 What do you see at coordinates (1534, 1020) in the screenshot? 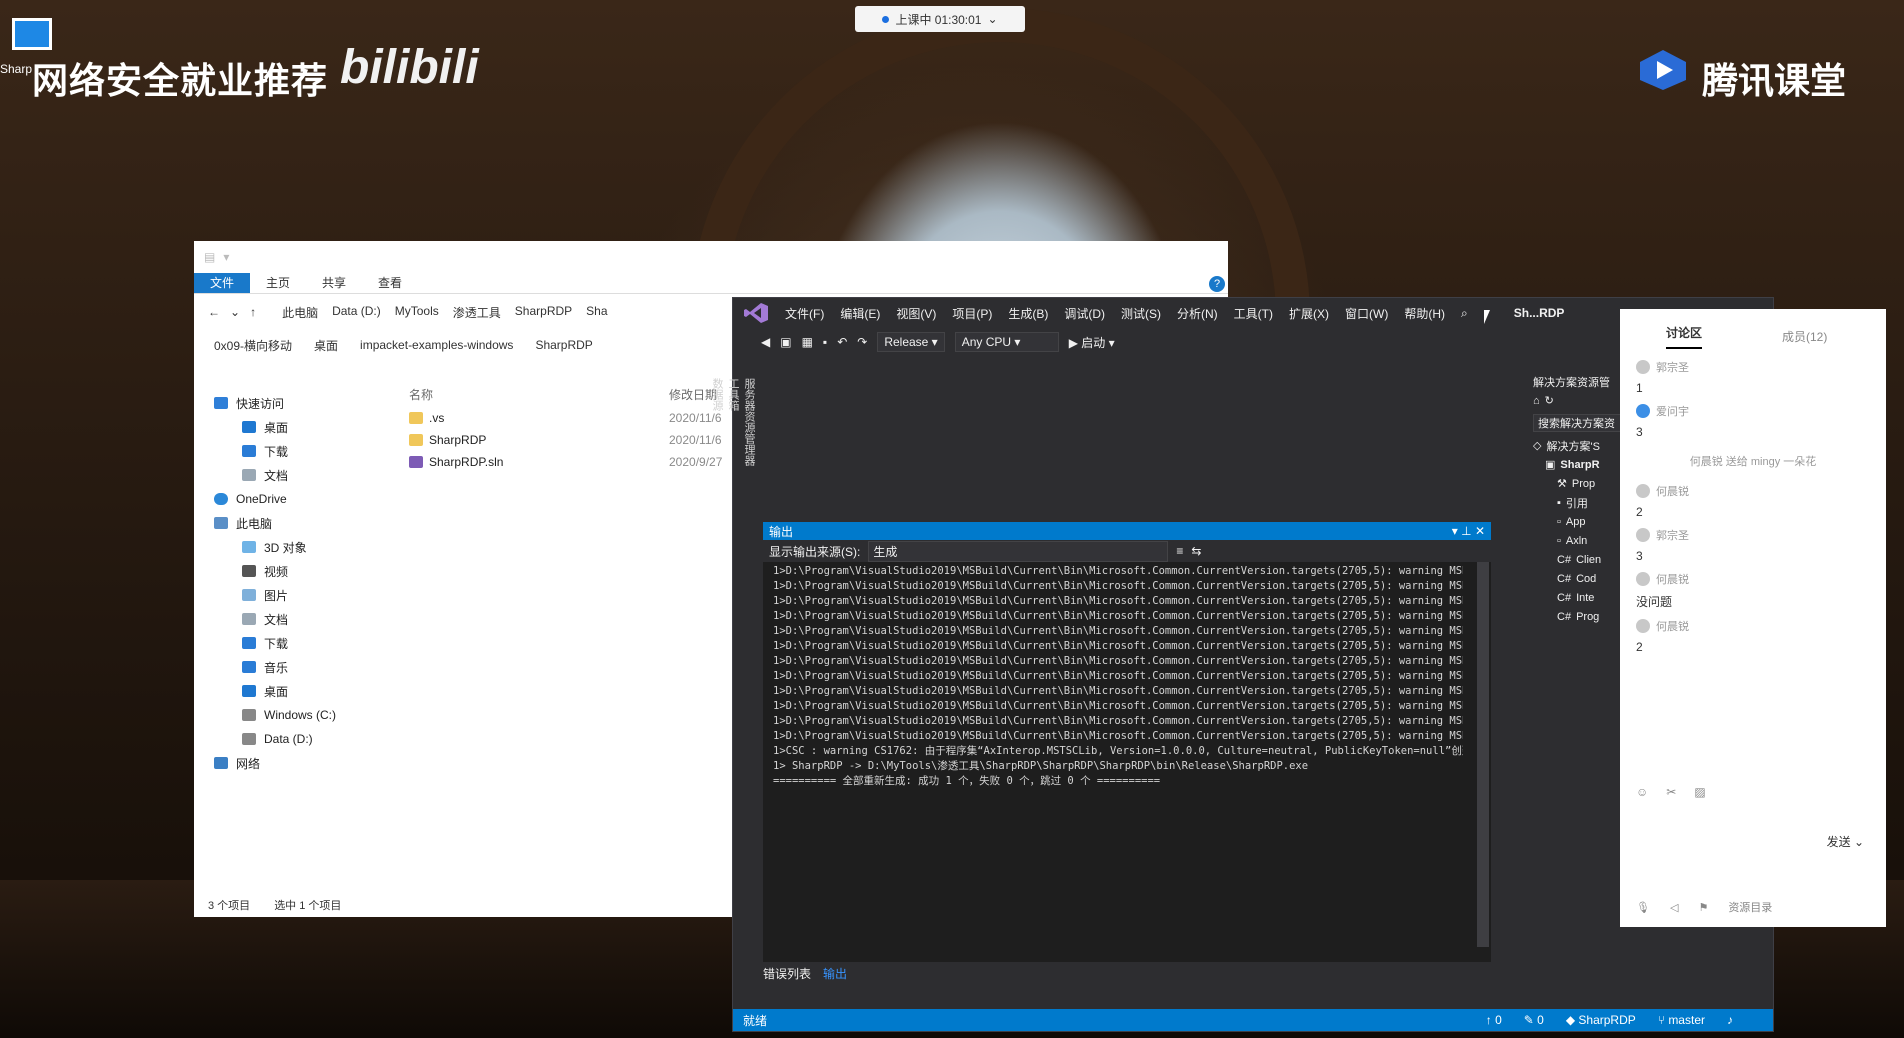
I see `status-changes: ✎ 0` at bounding box center [1534, 1020].